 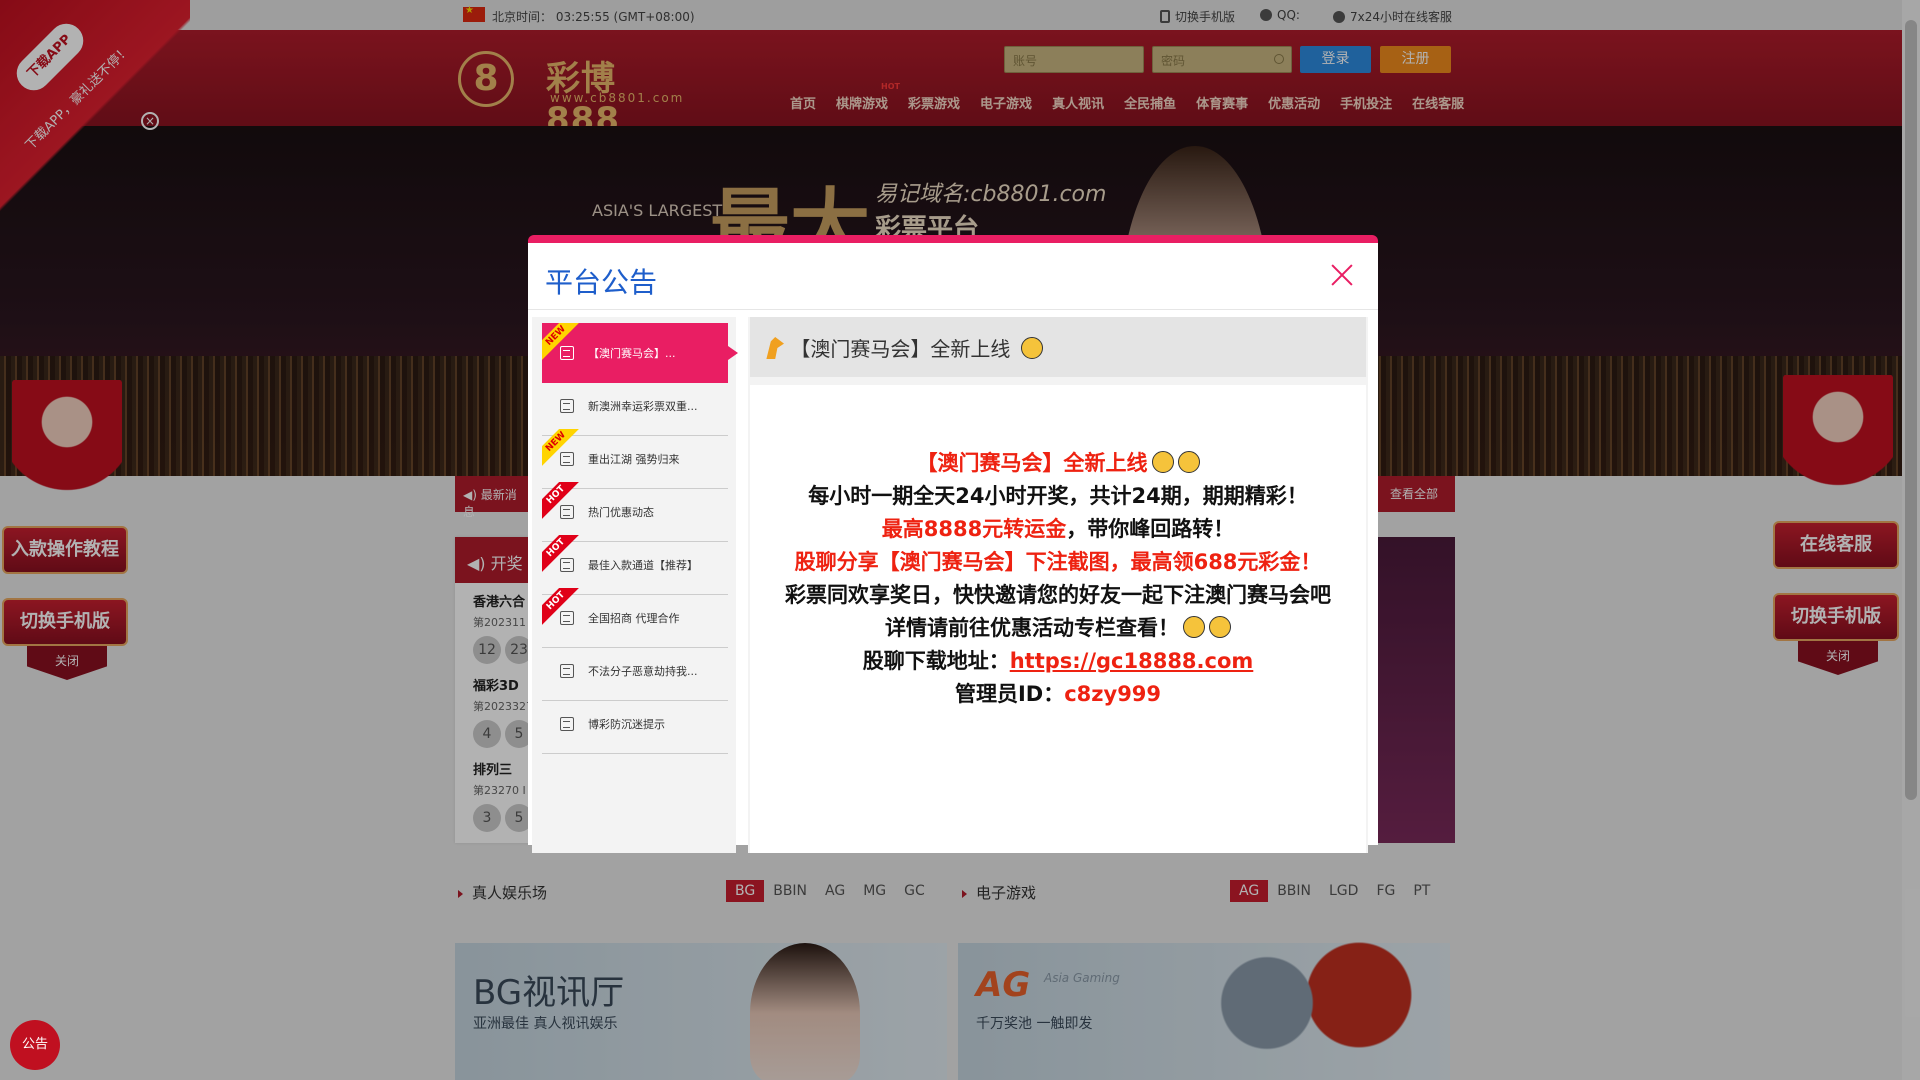 What do you see at coordinates (1058, 628) in the screenshot?
I see `detail-line: 详情请前往优惠活动专栏查看！` at bounding box center [1058, 628].